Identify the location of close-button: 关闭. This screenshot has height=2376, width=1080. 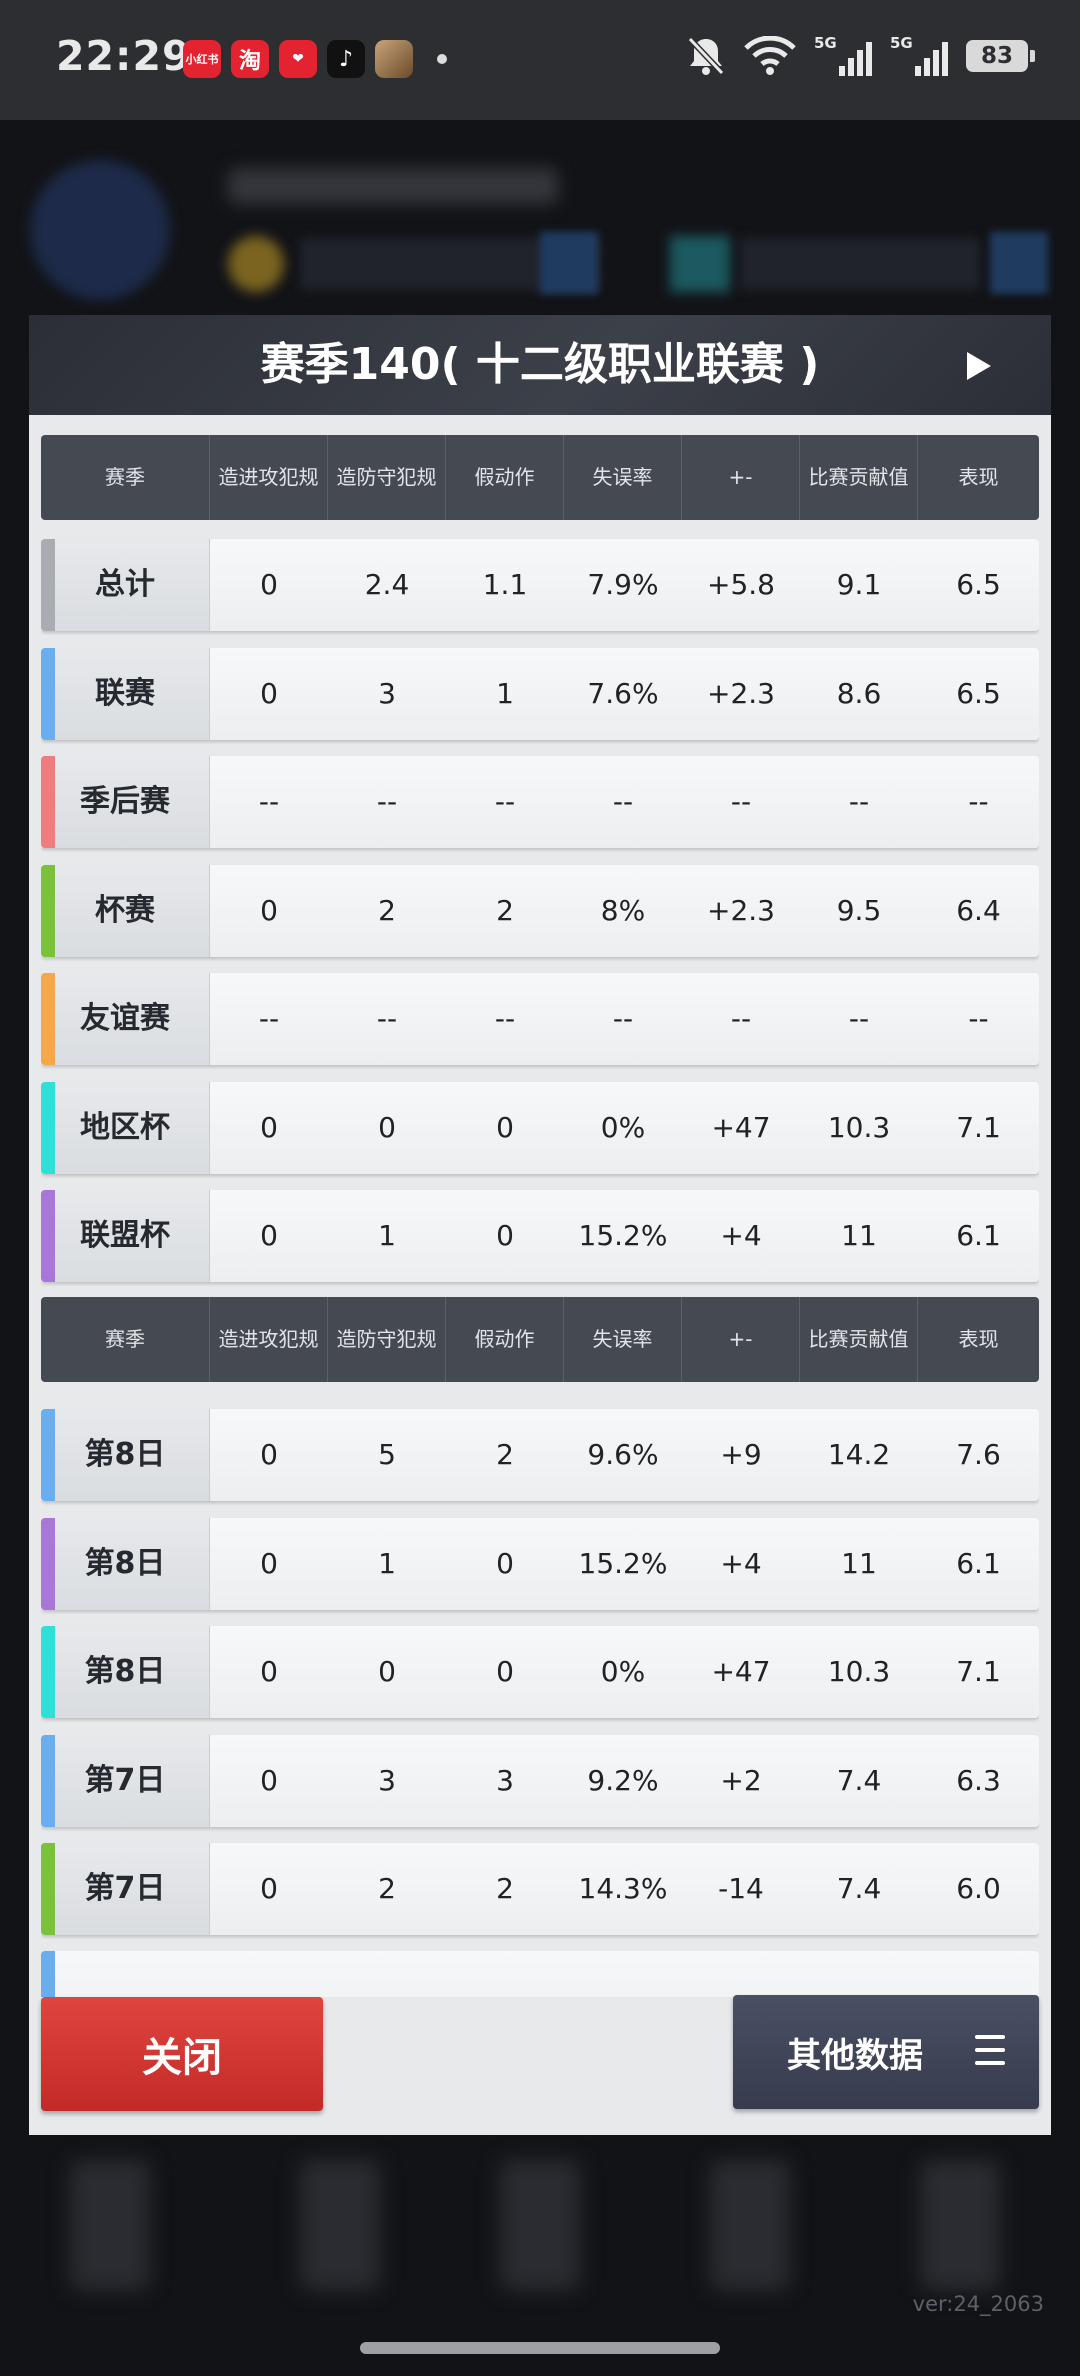
(182, 2054).